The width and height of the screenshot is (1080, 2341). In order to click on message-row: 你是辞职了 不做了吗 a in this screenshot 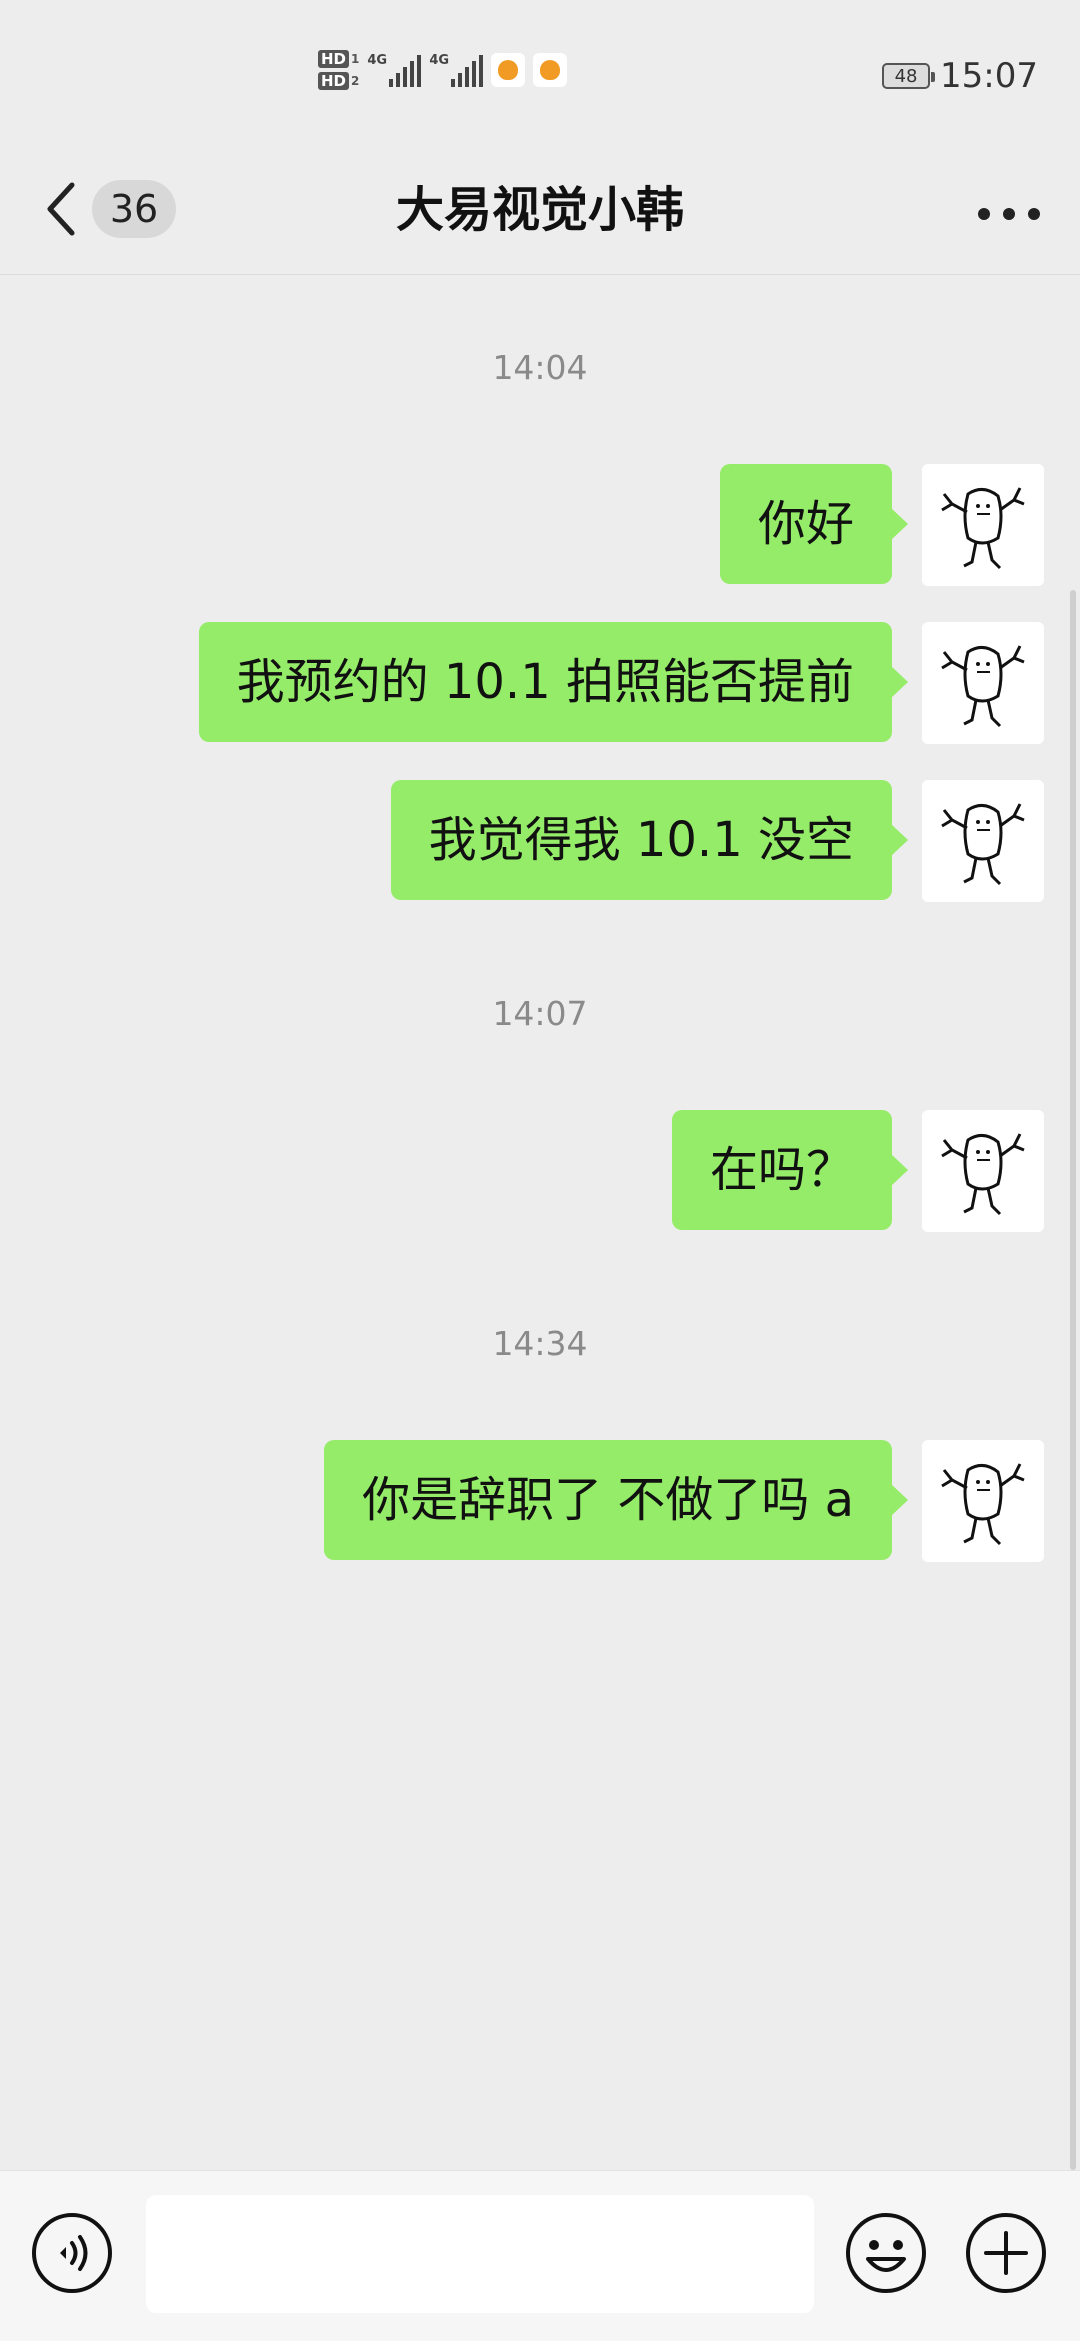, I will do `click(684, 1501)`.